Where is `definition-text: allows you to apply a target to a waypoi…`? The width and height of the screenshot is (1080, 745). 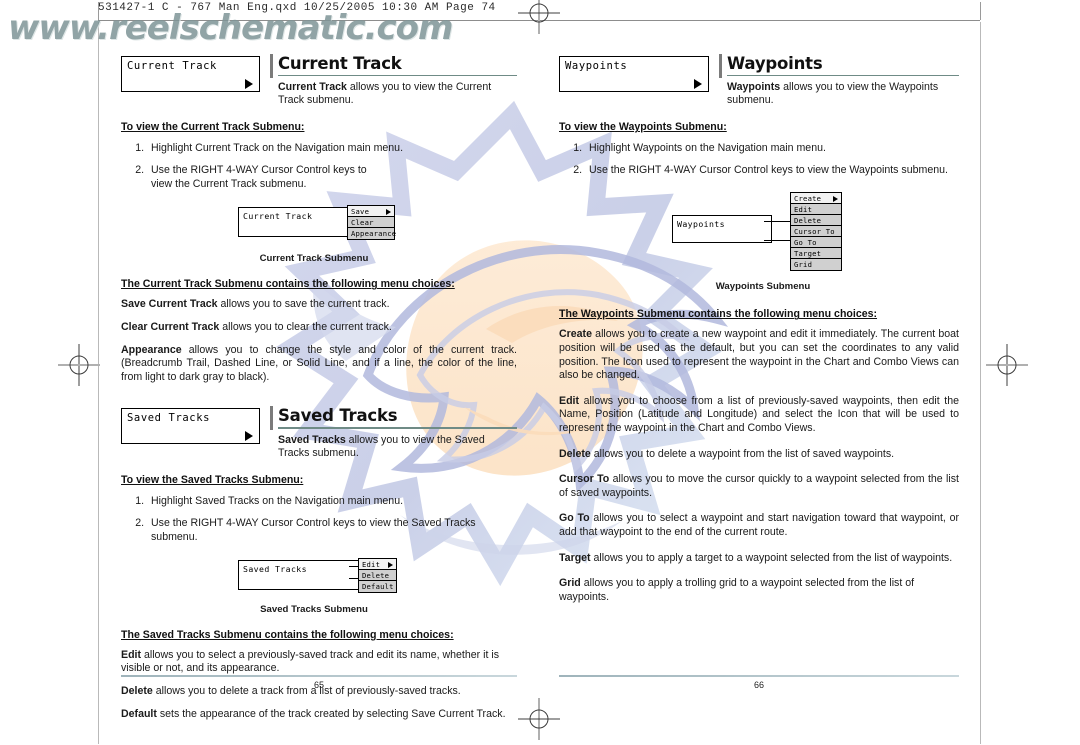
definition-text: allows you to apply a target to a waypoi… is located at coordinates (771, 557).